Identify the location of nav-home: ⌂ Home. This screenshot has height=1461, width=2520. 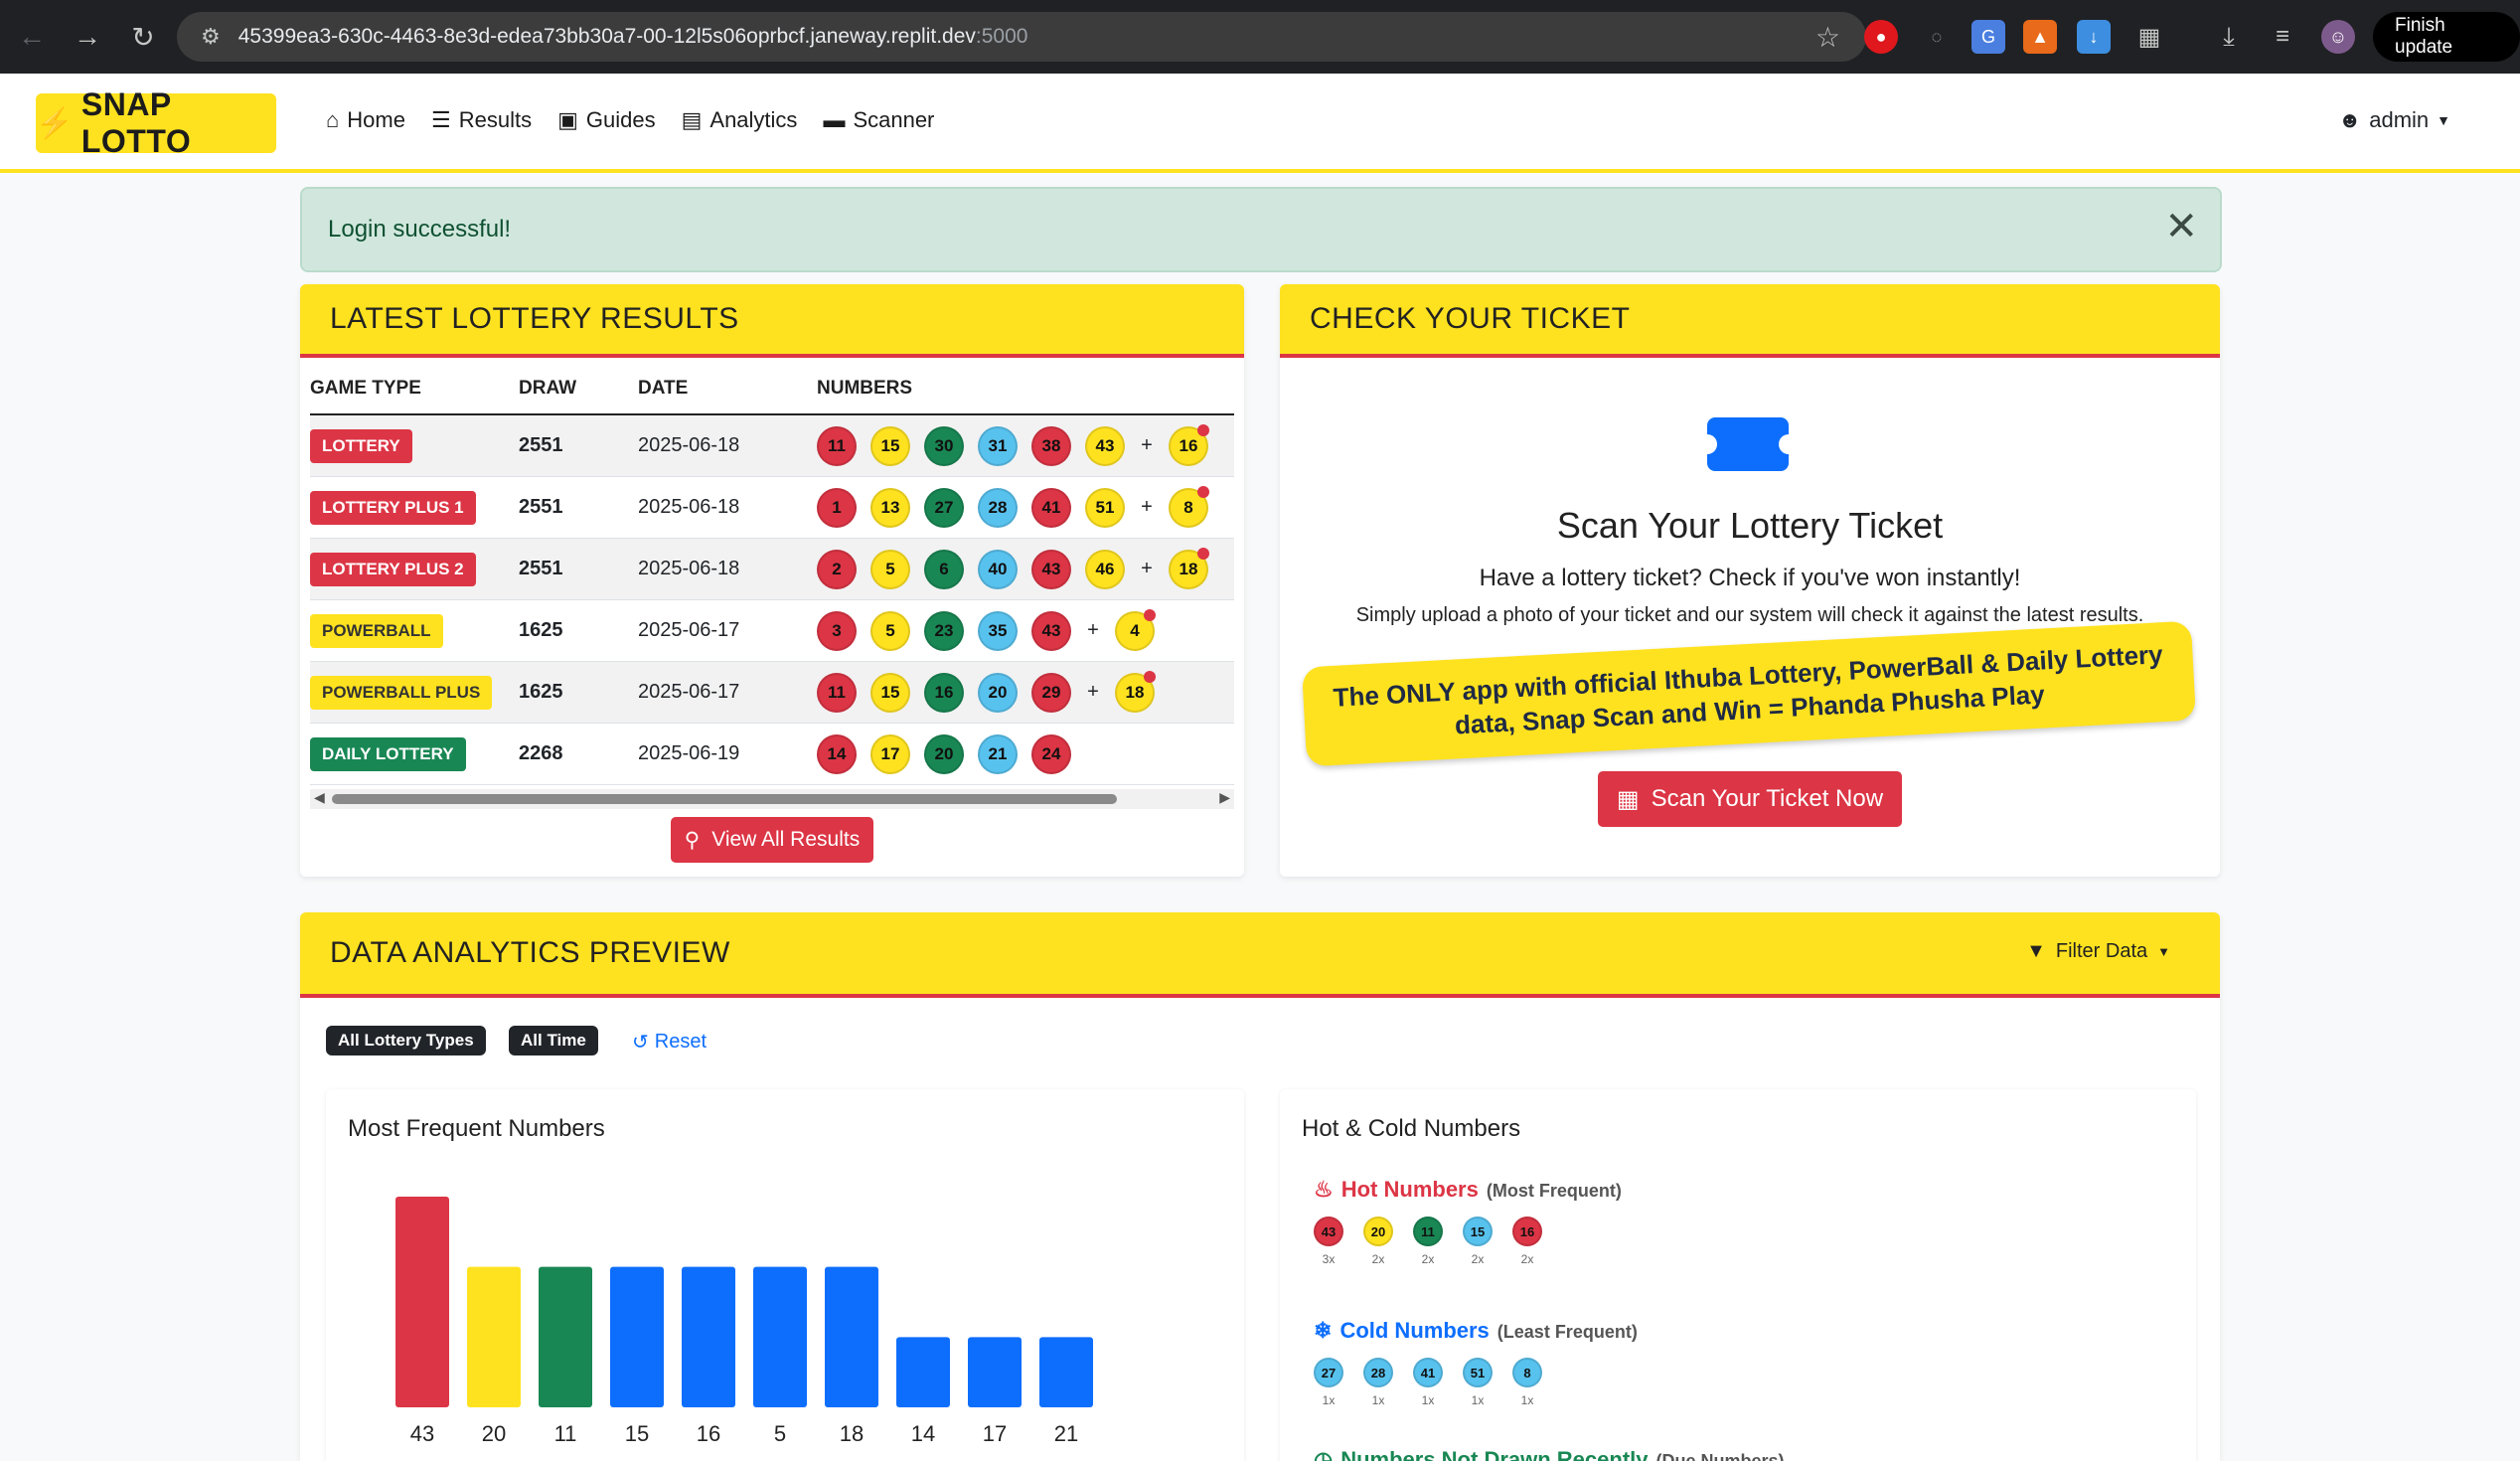
(365, 120).